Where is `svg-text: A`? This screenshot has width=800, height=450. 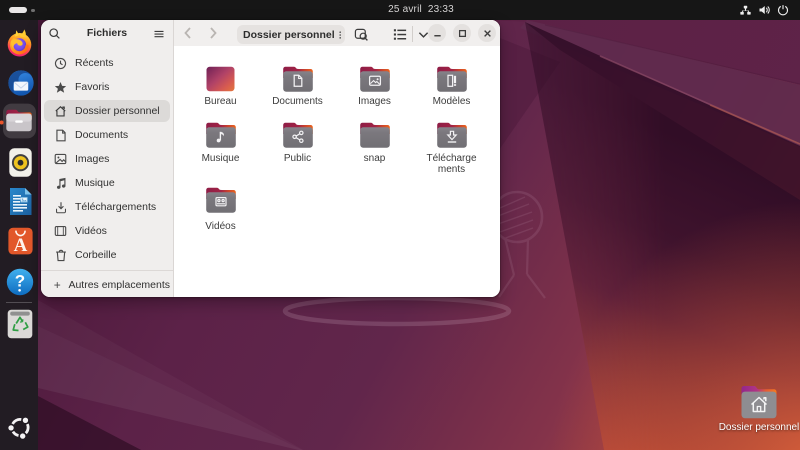
svg-text: A is located at coordinates (21, 245).